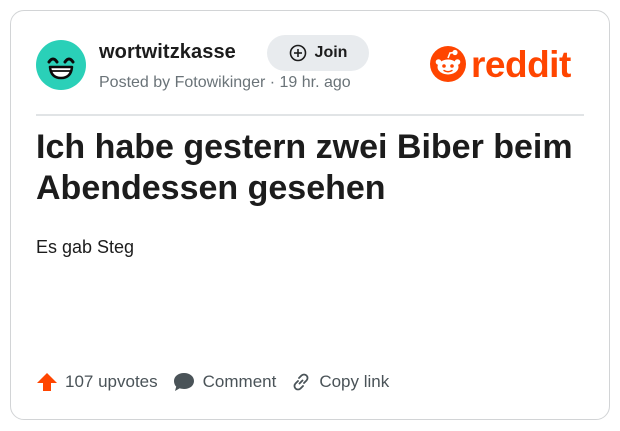 This screenshot has width=620, height=431. What do you see at coordinates (47, 382) in the screenshot?
I see `upvote-arrow-icon` at bounding box center [47, 382].